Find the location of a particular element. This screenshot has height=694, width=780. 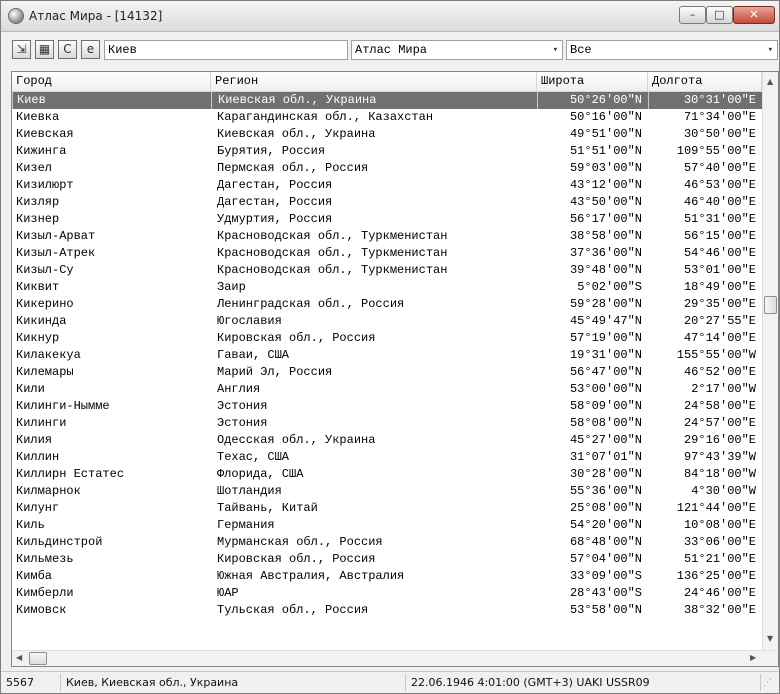

latitude-cell: 5°02'00"S is located at coordinates (609, 287).